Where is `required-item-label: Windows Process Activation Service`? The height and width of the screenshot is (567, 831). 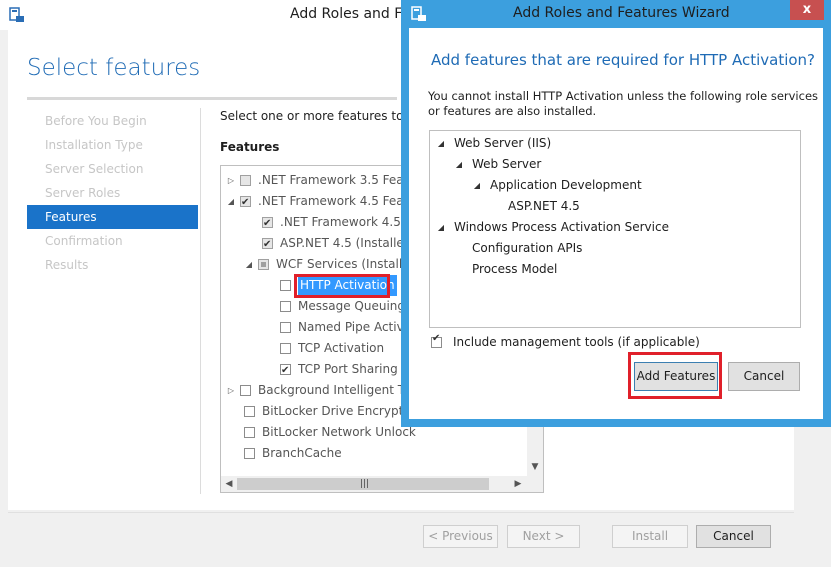
required-item-label: Windows Process Activation Service is located at coordinates (561, 227).